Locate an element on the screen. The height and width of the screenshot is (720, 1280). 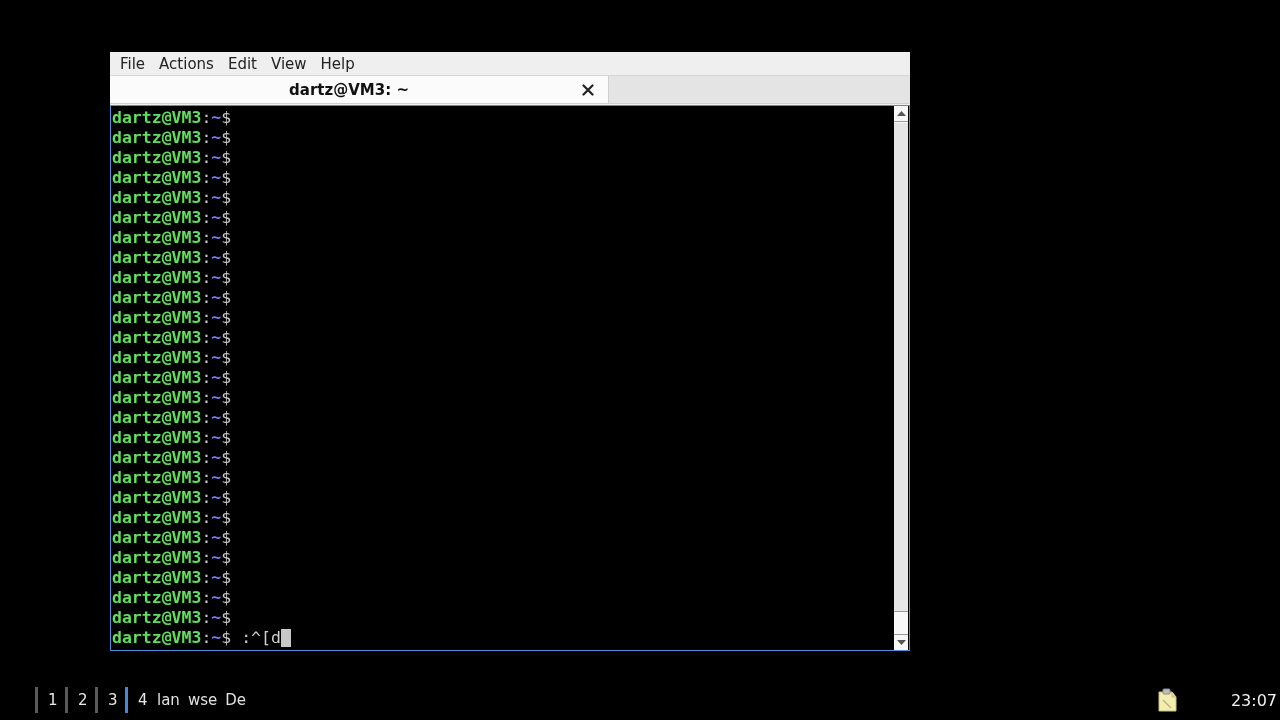
workspace-button: 3 is located at coordinates (110, 700).